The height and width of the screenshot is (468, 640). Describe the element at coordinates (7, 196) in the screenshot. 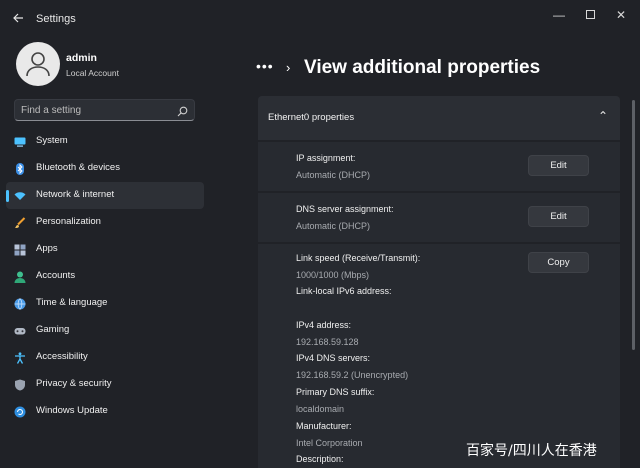

I see `selected-indicator` at that location.